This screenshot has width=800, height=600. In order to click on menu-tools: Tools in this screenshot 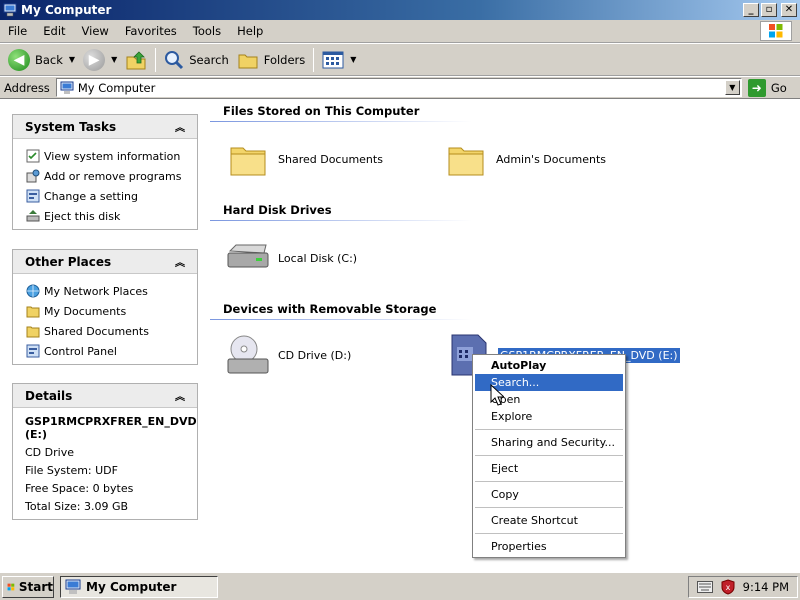, I will do `click(207, 31)`.